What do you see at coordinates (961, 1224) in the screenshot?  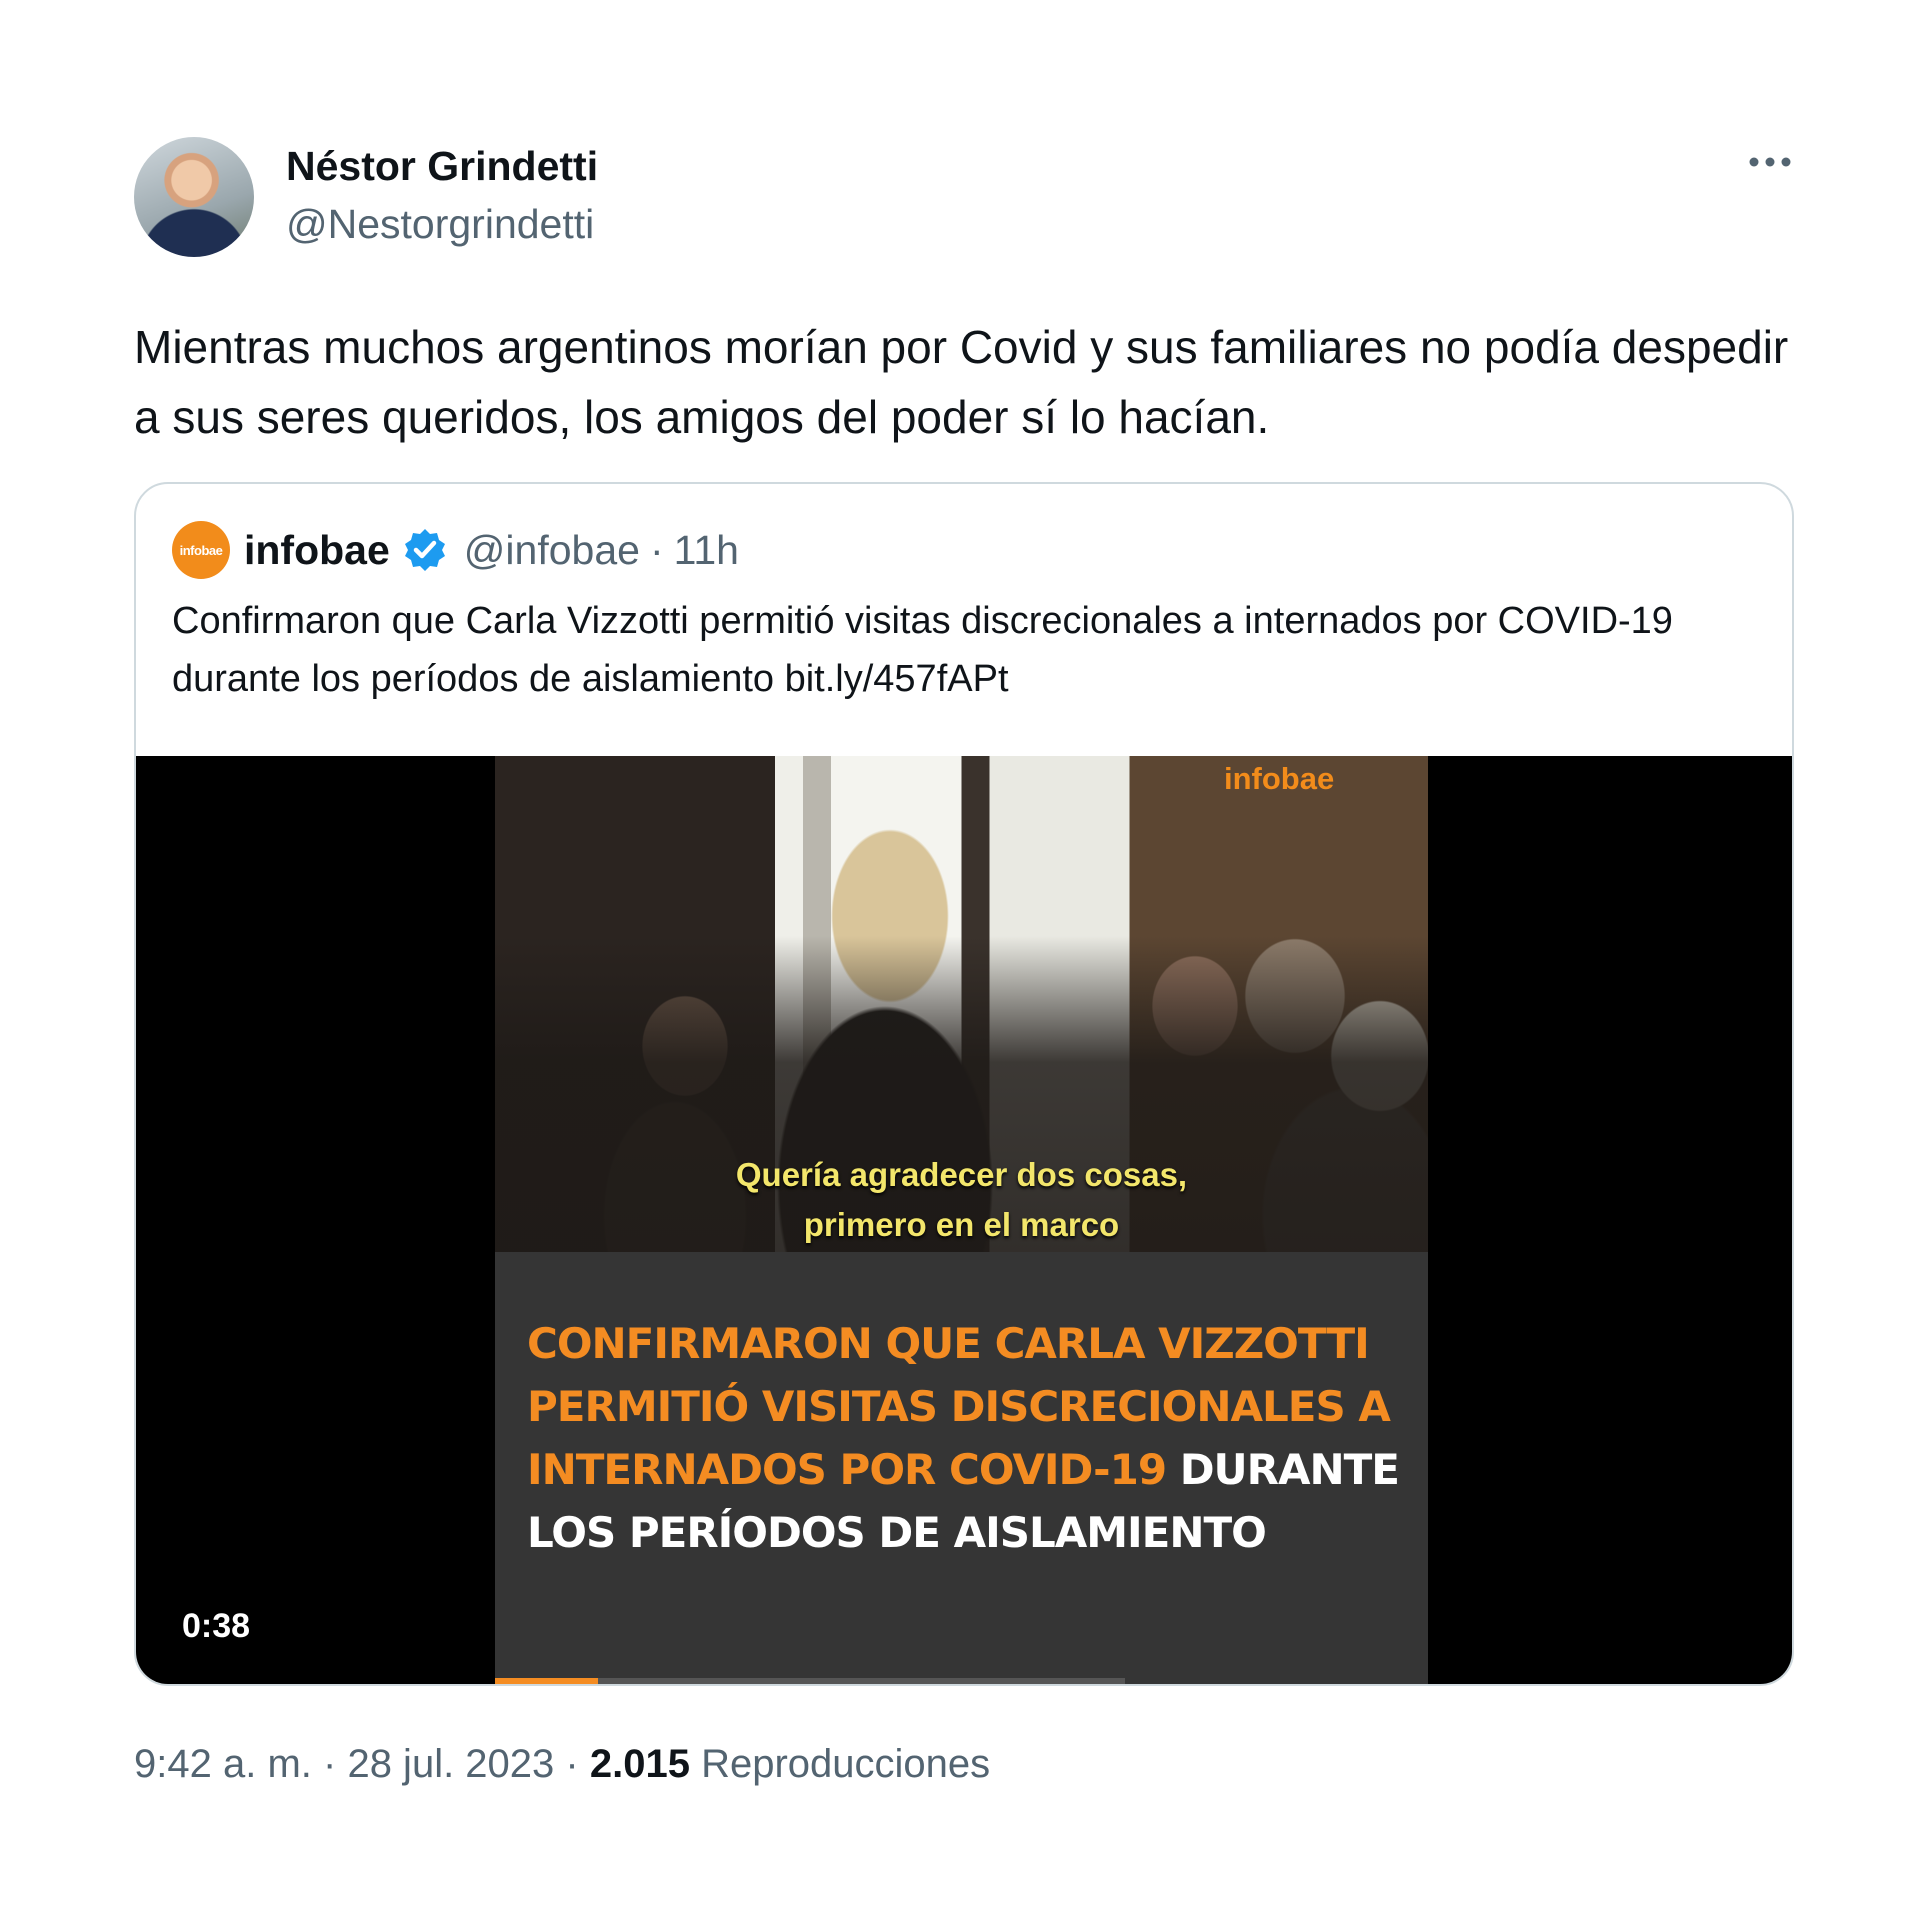 I see `subtitle-line-2: primero en el marco` at bounding box center [961, 1224].